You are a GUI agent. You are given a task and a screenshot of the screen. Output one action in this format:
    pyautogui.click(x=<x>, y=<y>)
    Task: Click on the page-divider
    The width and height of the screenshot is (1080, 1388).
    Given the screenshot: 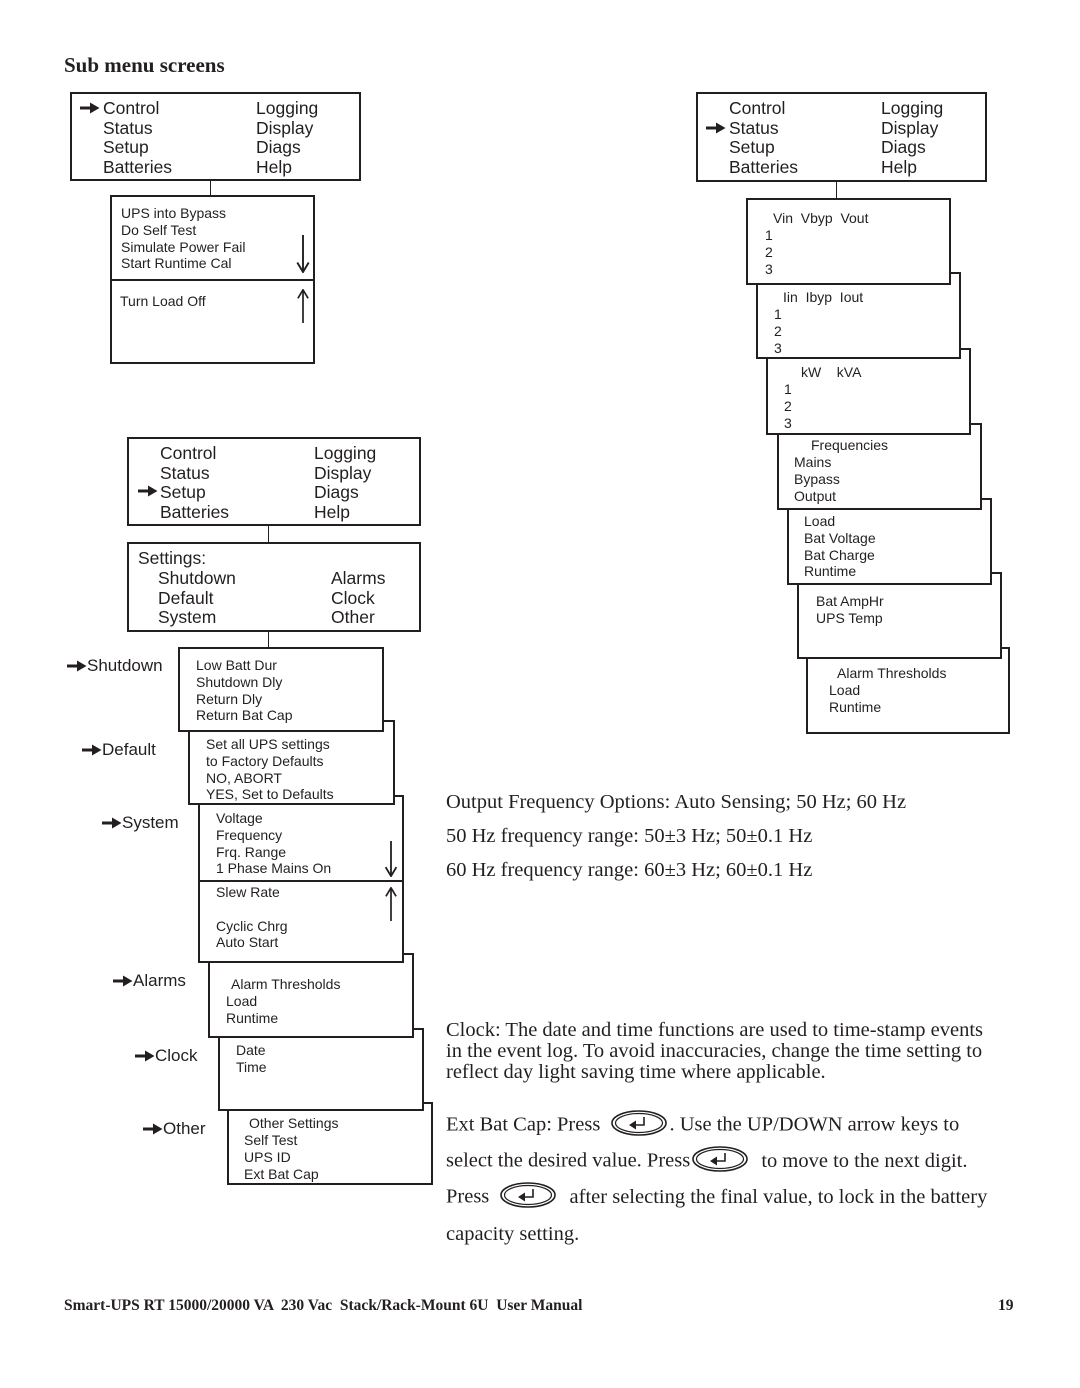 What is the action you would take?
    pyautogui.click(x=301, y=881)
    